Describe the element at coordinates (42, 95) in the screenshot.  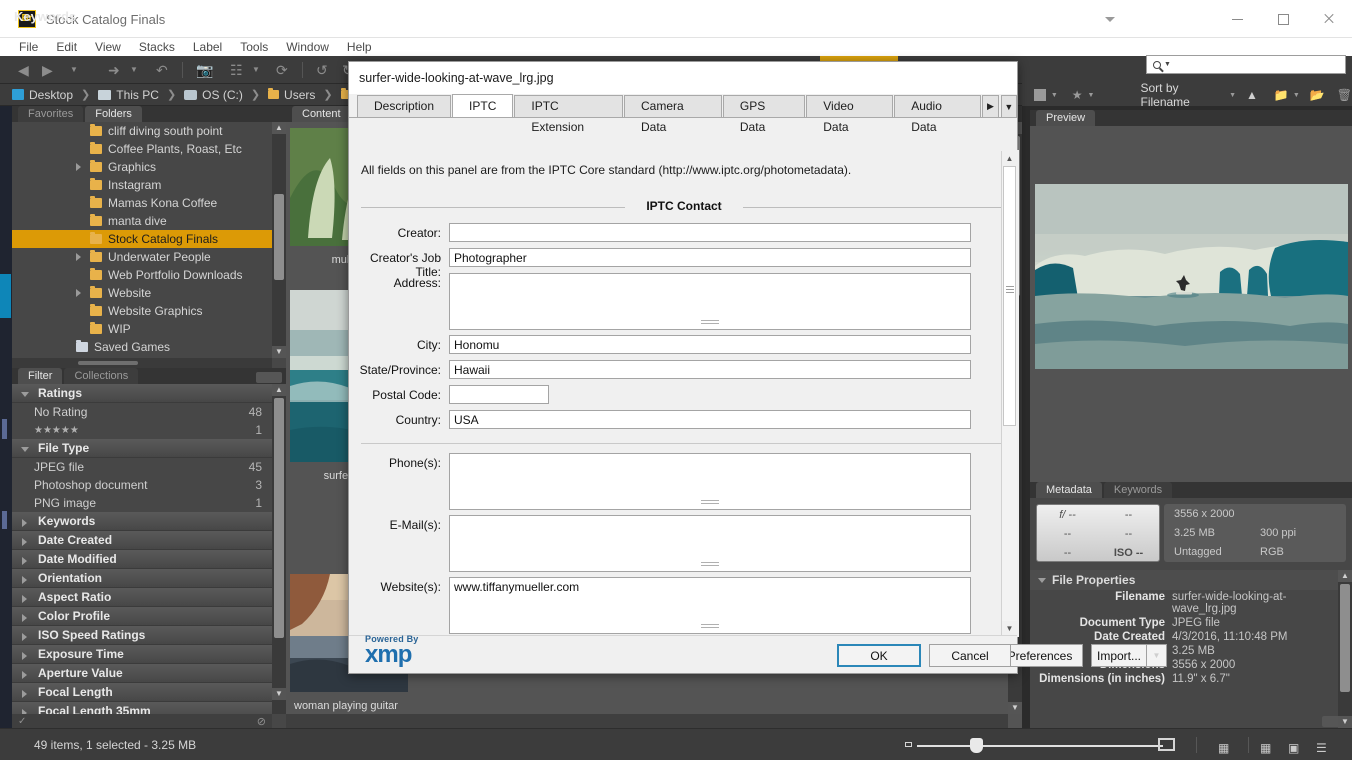
I see `breadcrumb-item-desktop: Desktop` at that location.